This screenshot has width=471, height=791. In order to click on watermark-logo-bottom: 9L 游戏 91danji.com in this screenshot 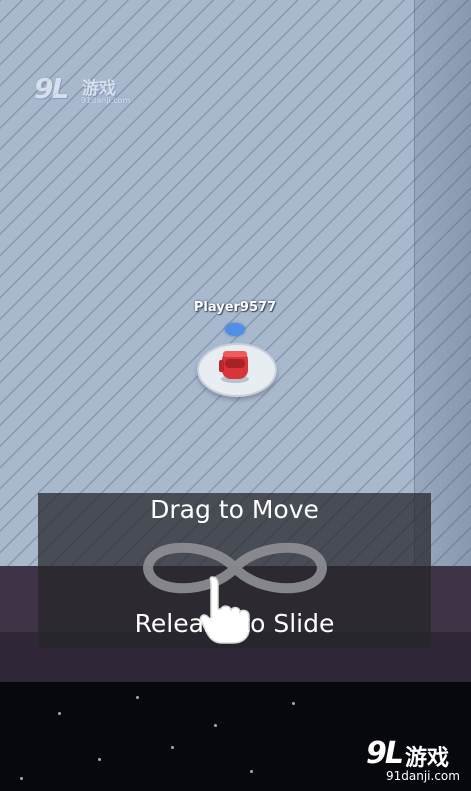, I will do `click(393, 763)`.